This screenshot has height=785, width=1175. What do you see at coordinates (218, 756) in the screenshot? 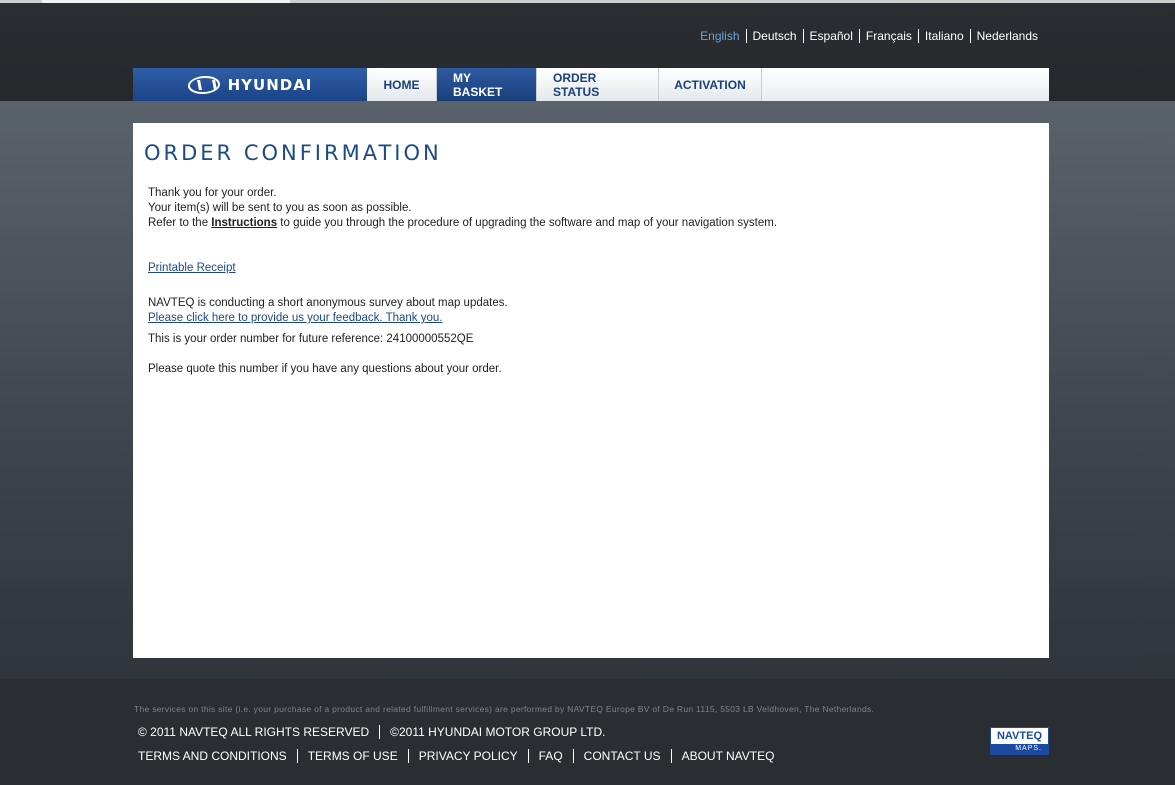
I see `footer-link-terms-and-conditions: TERMS AND CONDITIONS` at bounding box center [218, 756].